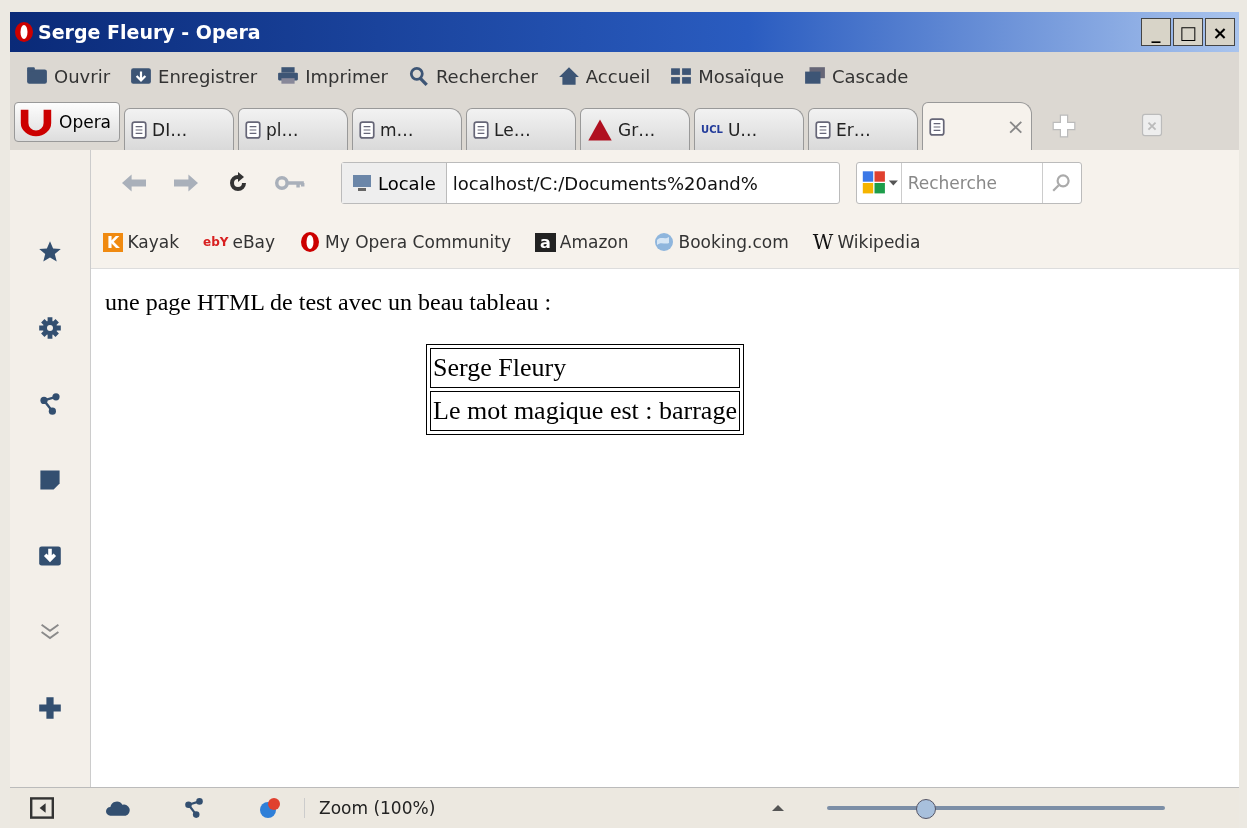  I want to click on location-badge: Locale, so click(394, 183).